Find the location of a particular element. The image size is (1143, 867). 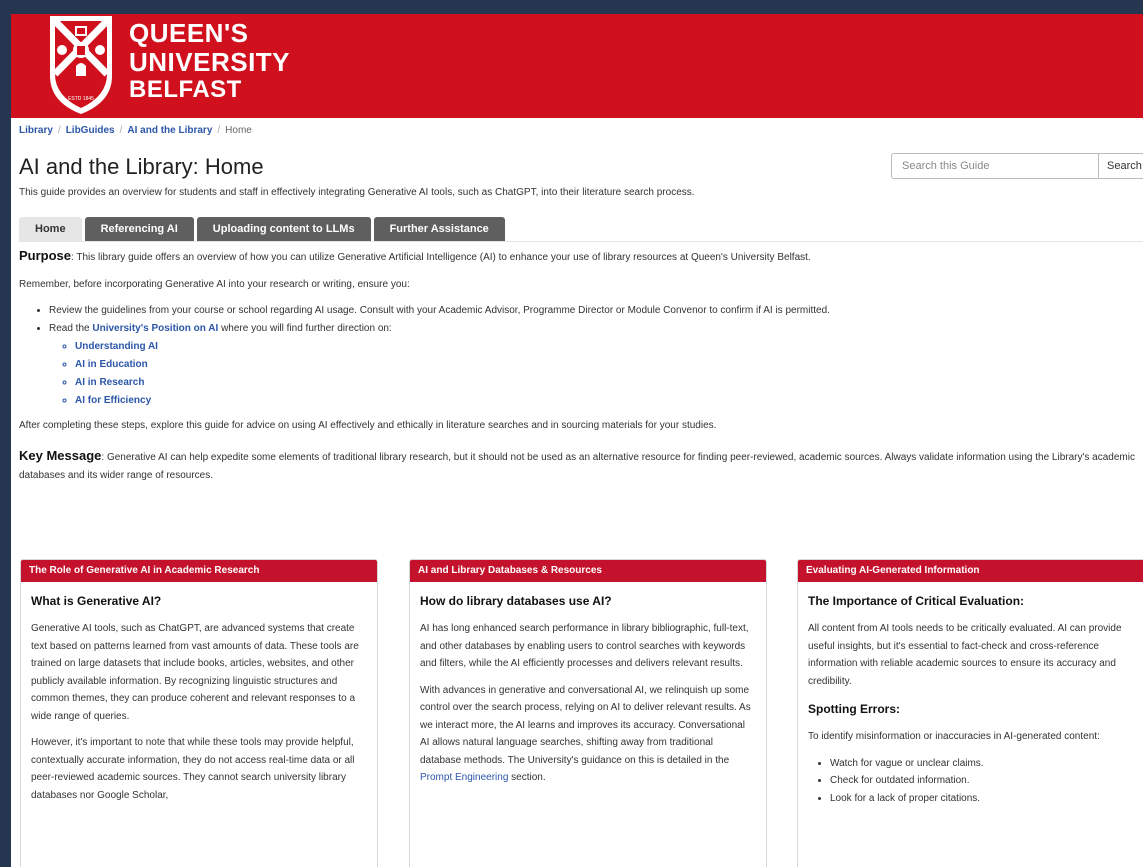

box-heading: How do library databases use AI? is located at coordinates (516, 601).